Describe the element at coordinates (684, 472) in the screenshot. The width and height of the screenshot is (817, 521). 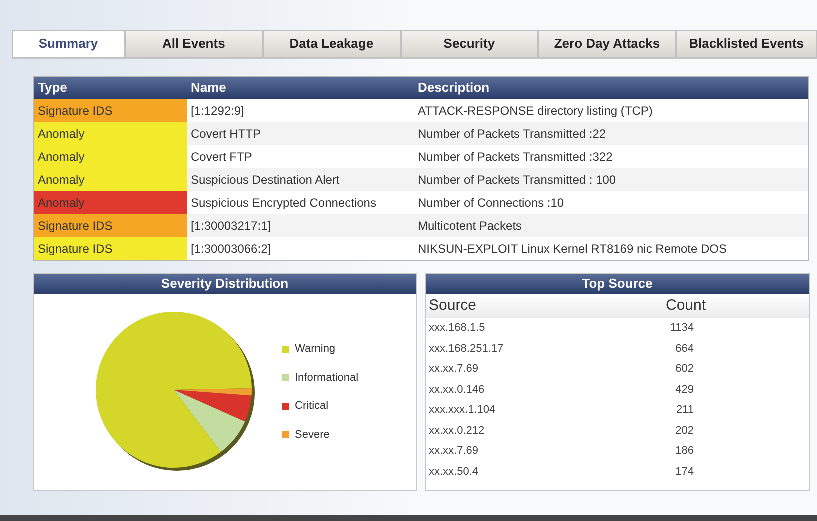
I see `table-cell-text: 174` at that location.